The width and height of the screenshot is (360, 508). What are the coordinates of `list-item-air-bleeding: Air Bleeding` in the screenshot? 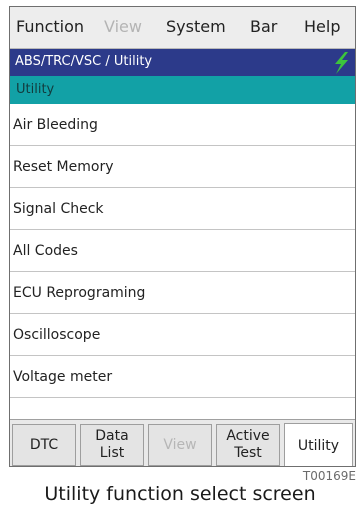 It's located at (182, 125).